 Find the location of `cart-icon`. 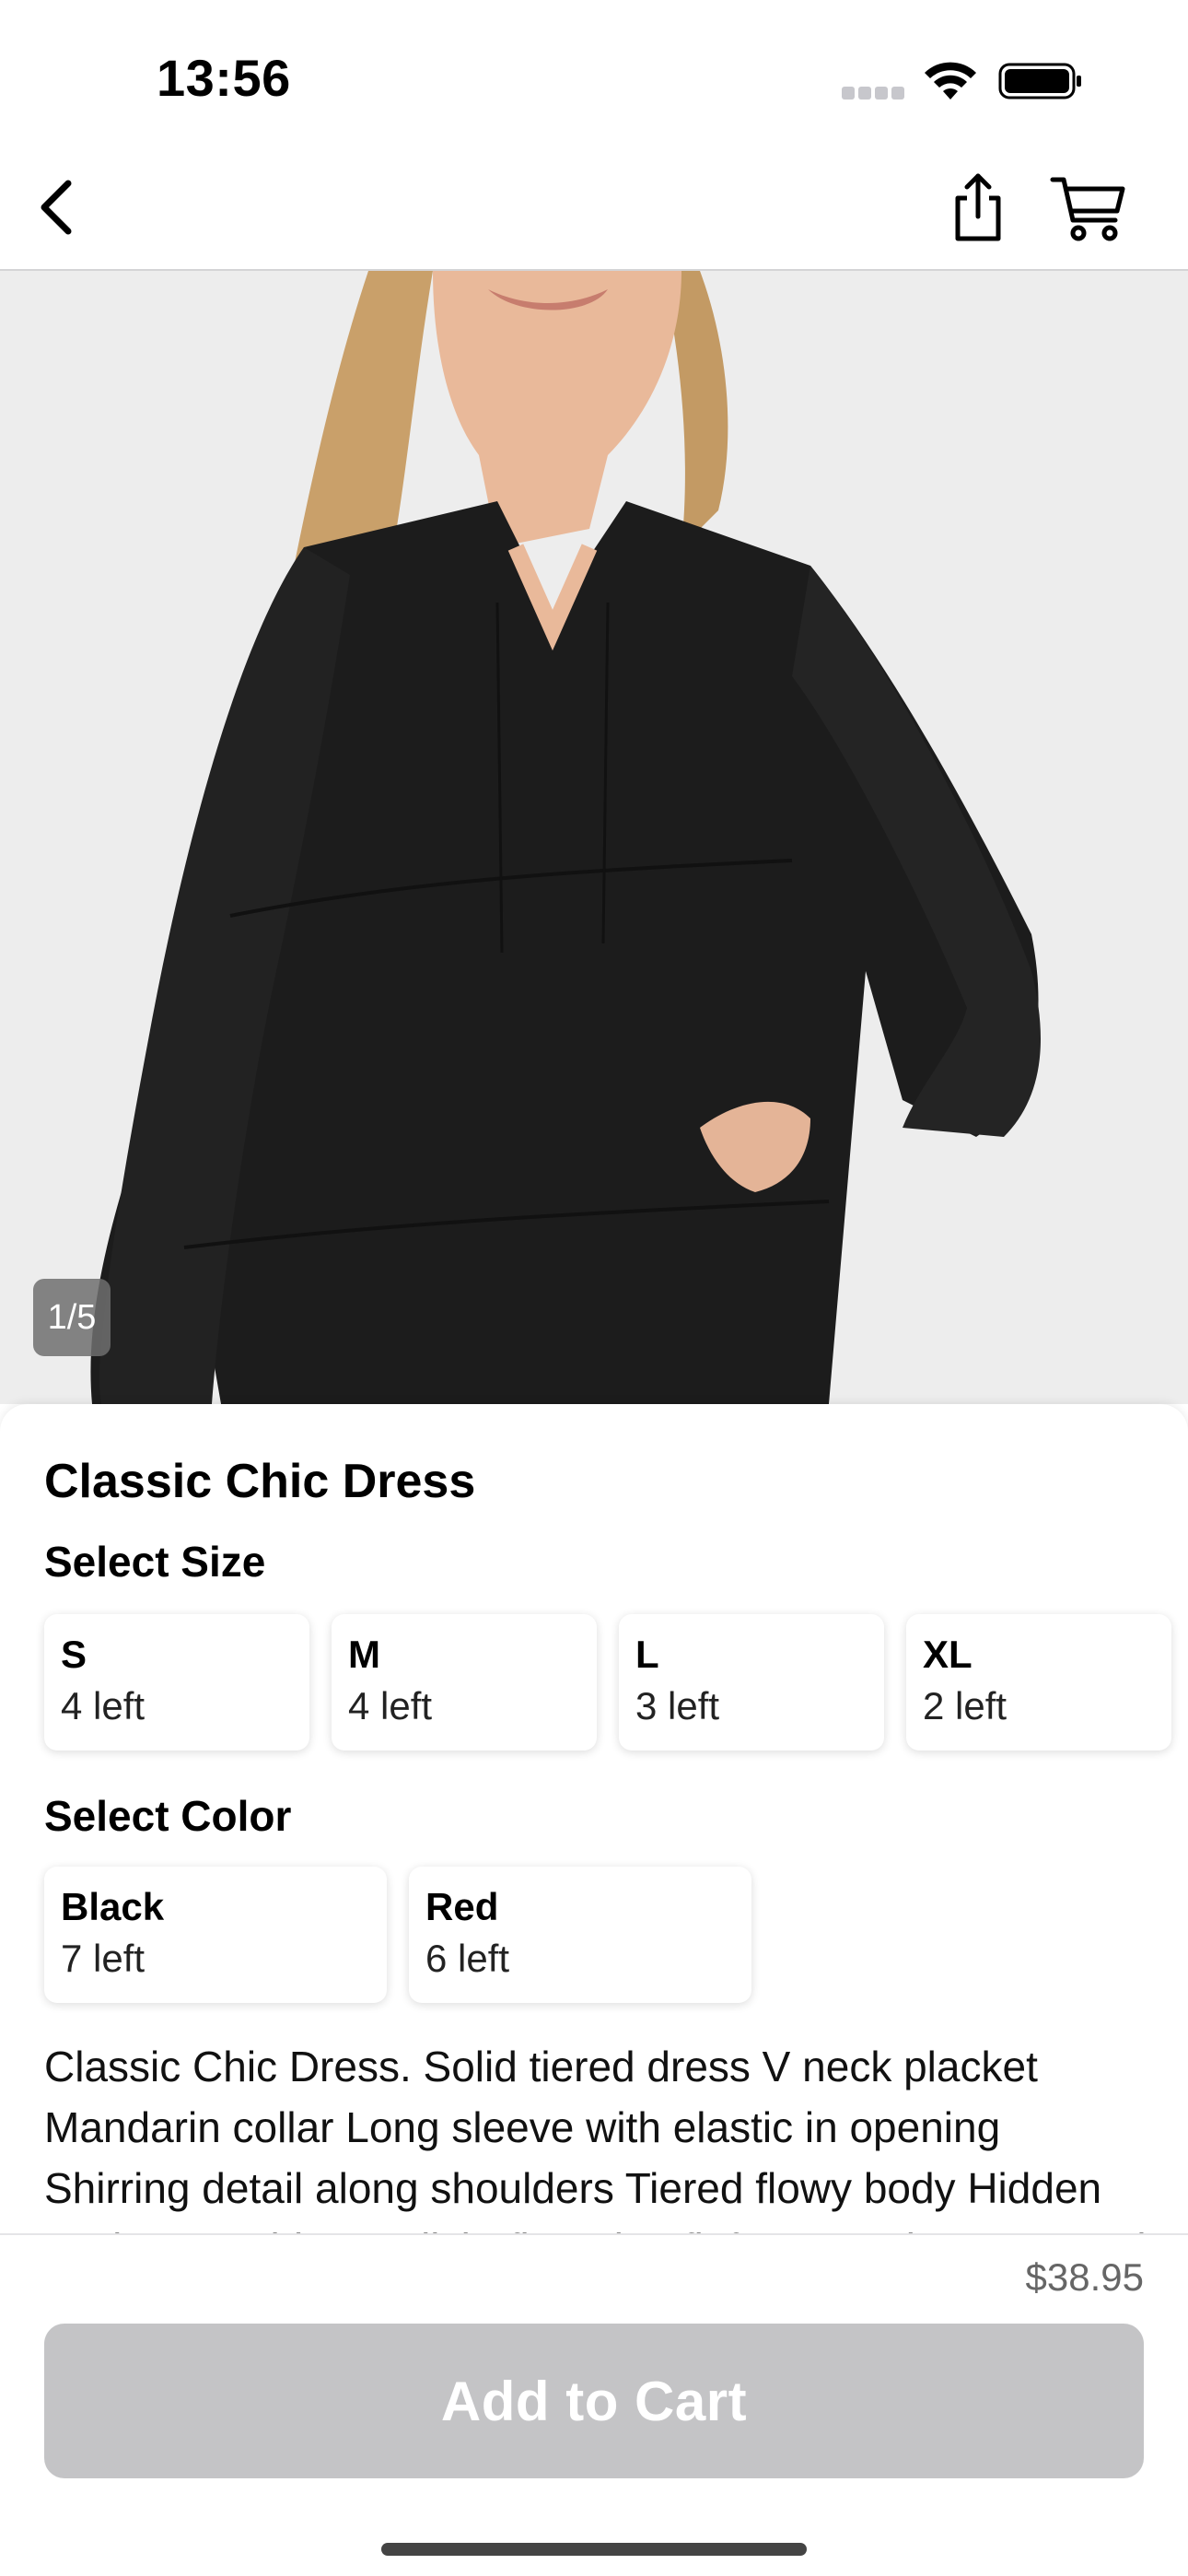

cart-icon is located at coordinates (1087, 209).